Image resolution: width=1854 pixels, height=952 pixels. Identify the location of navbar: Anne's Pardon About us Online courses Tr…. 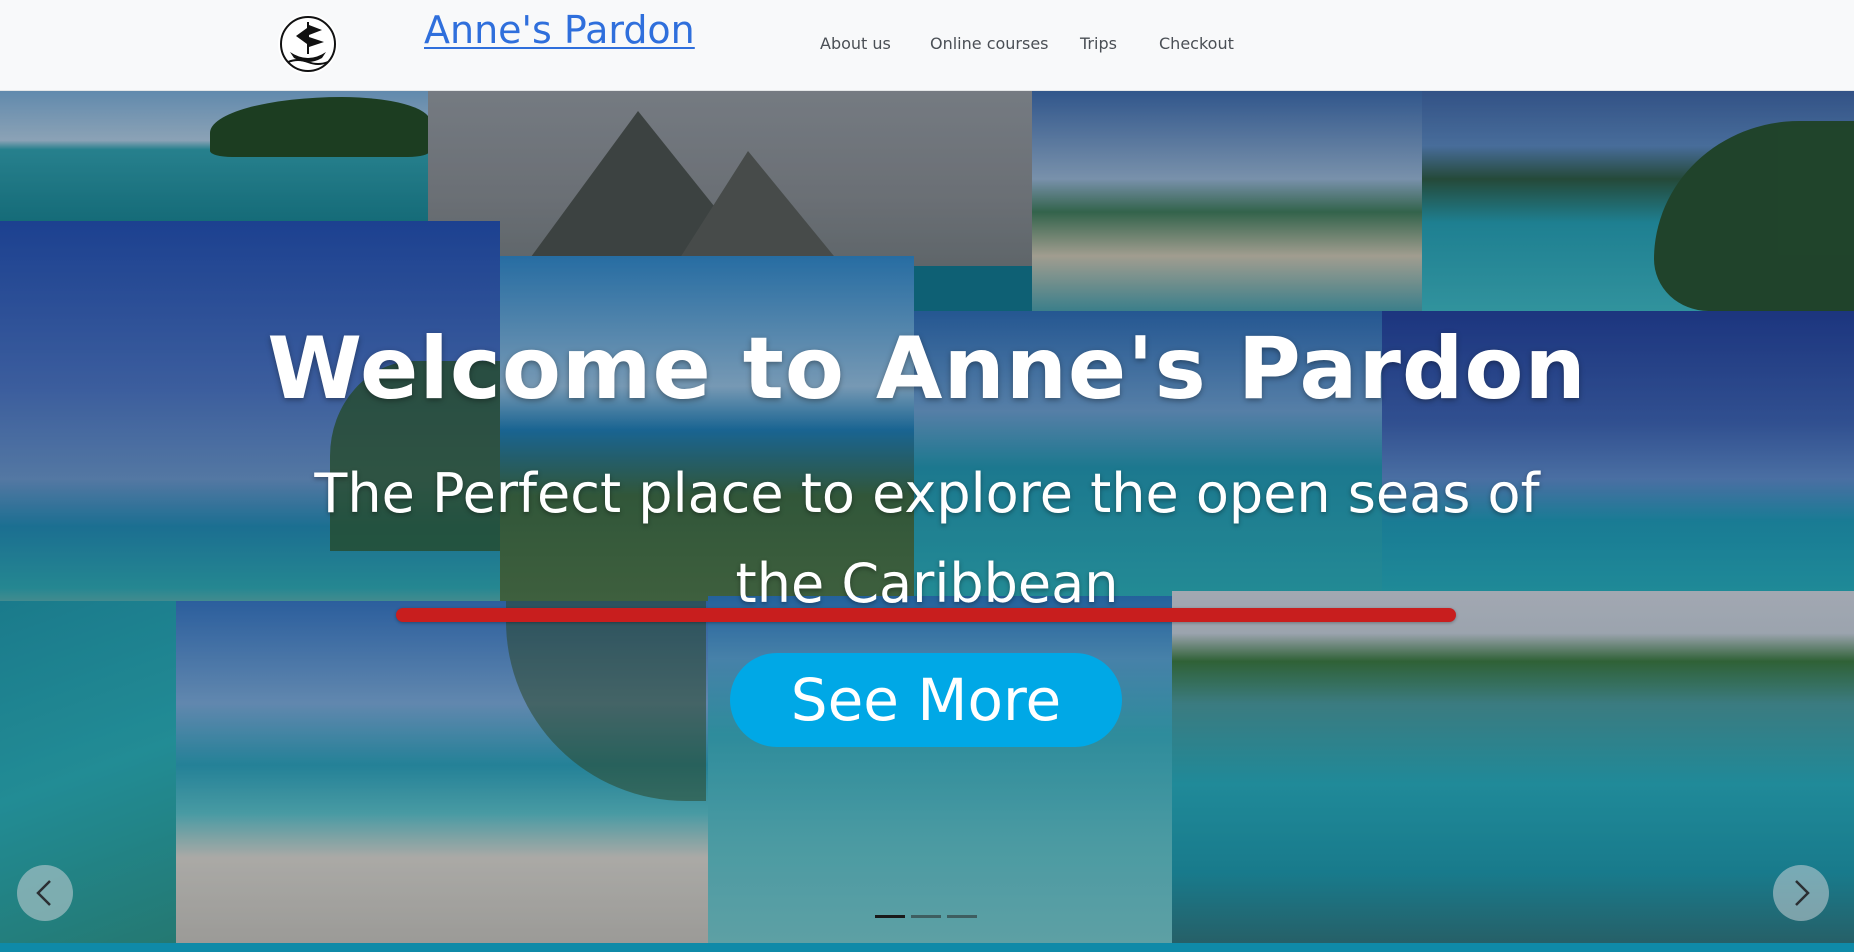
(927, 45).